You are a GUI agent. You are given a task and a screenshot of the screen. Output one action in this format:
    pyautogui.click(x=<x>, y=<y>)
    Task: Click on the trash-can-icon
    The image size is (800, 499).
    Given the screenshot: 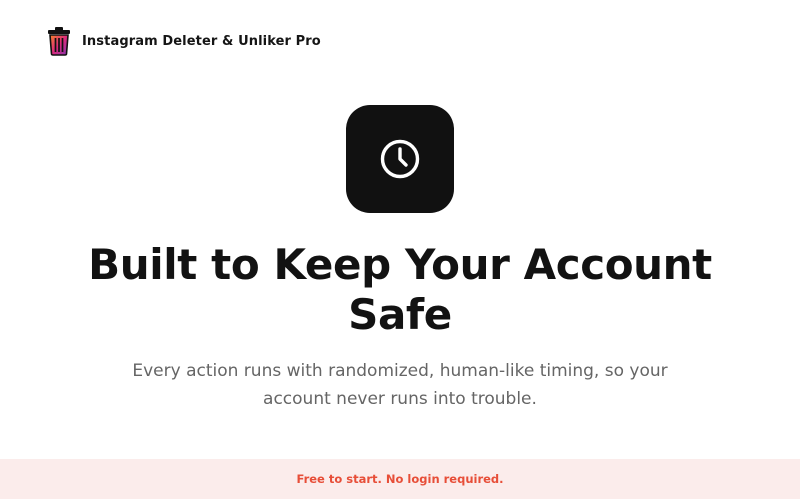 What is the action you would take?
    pyautogui.click(x=59, y=41)
    